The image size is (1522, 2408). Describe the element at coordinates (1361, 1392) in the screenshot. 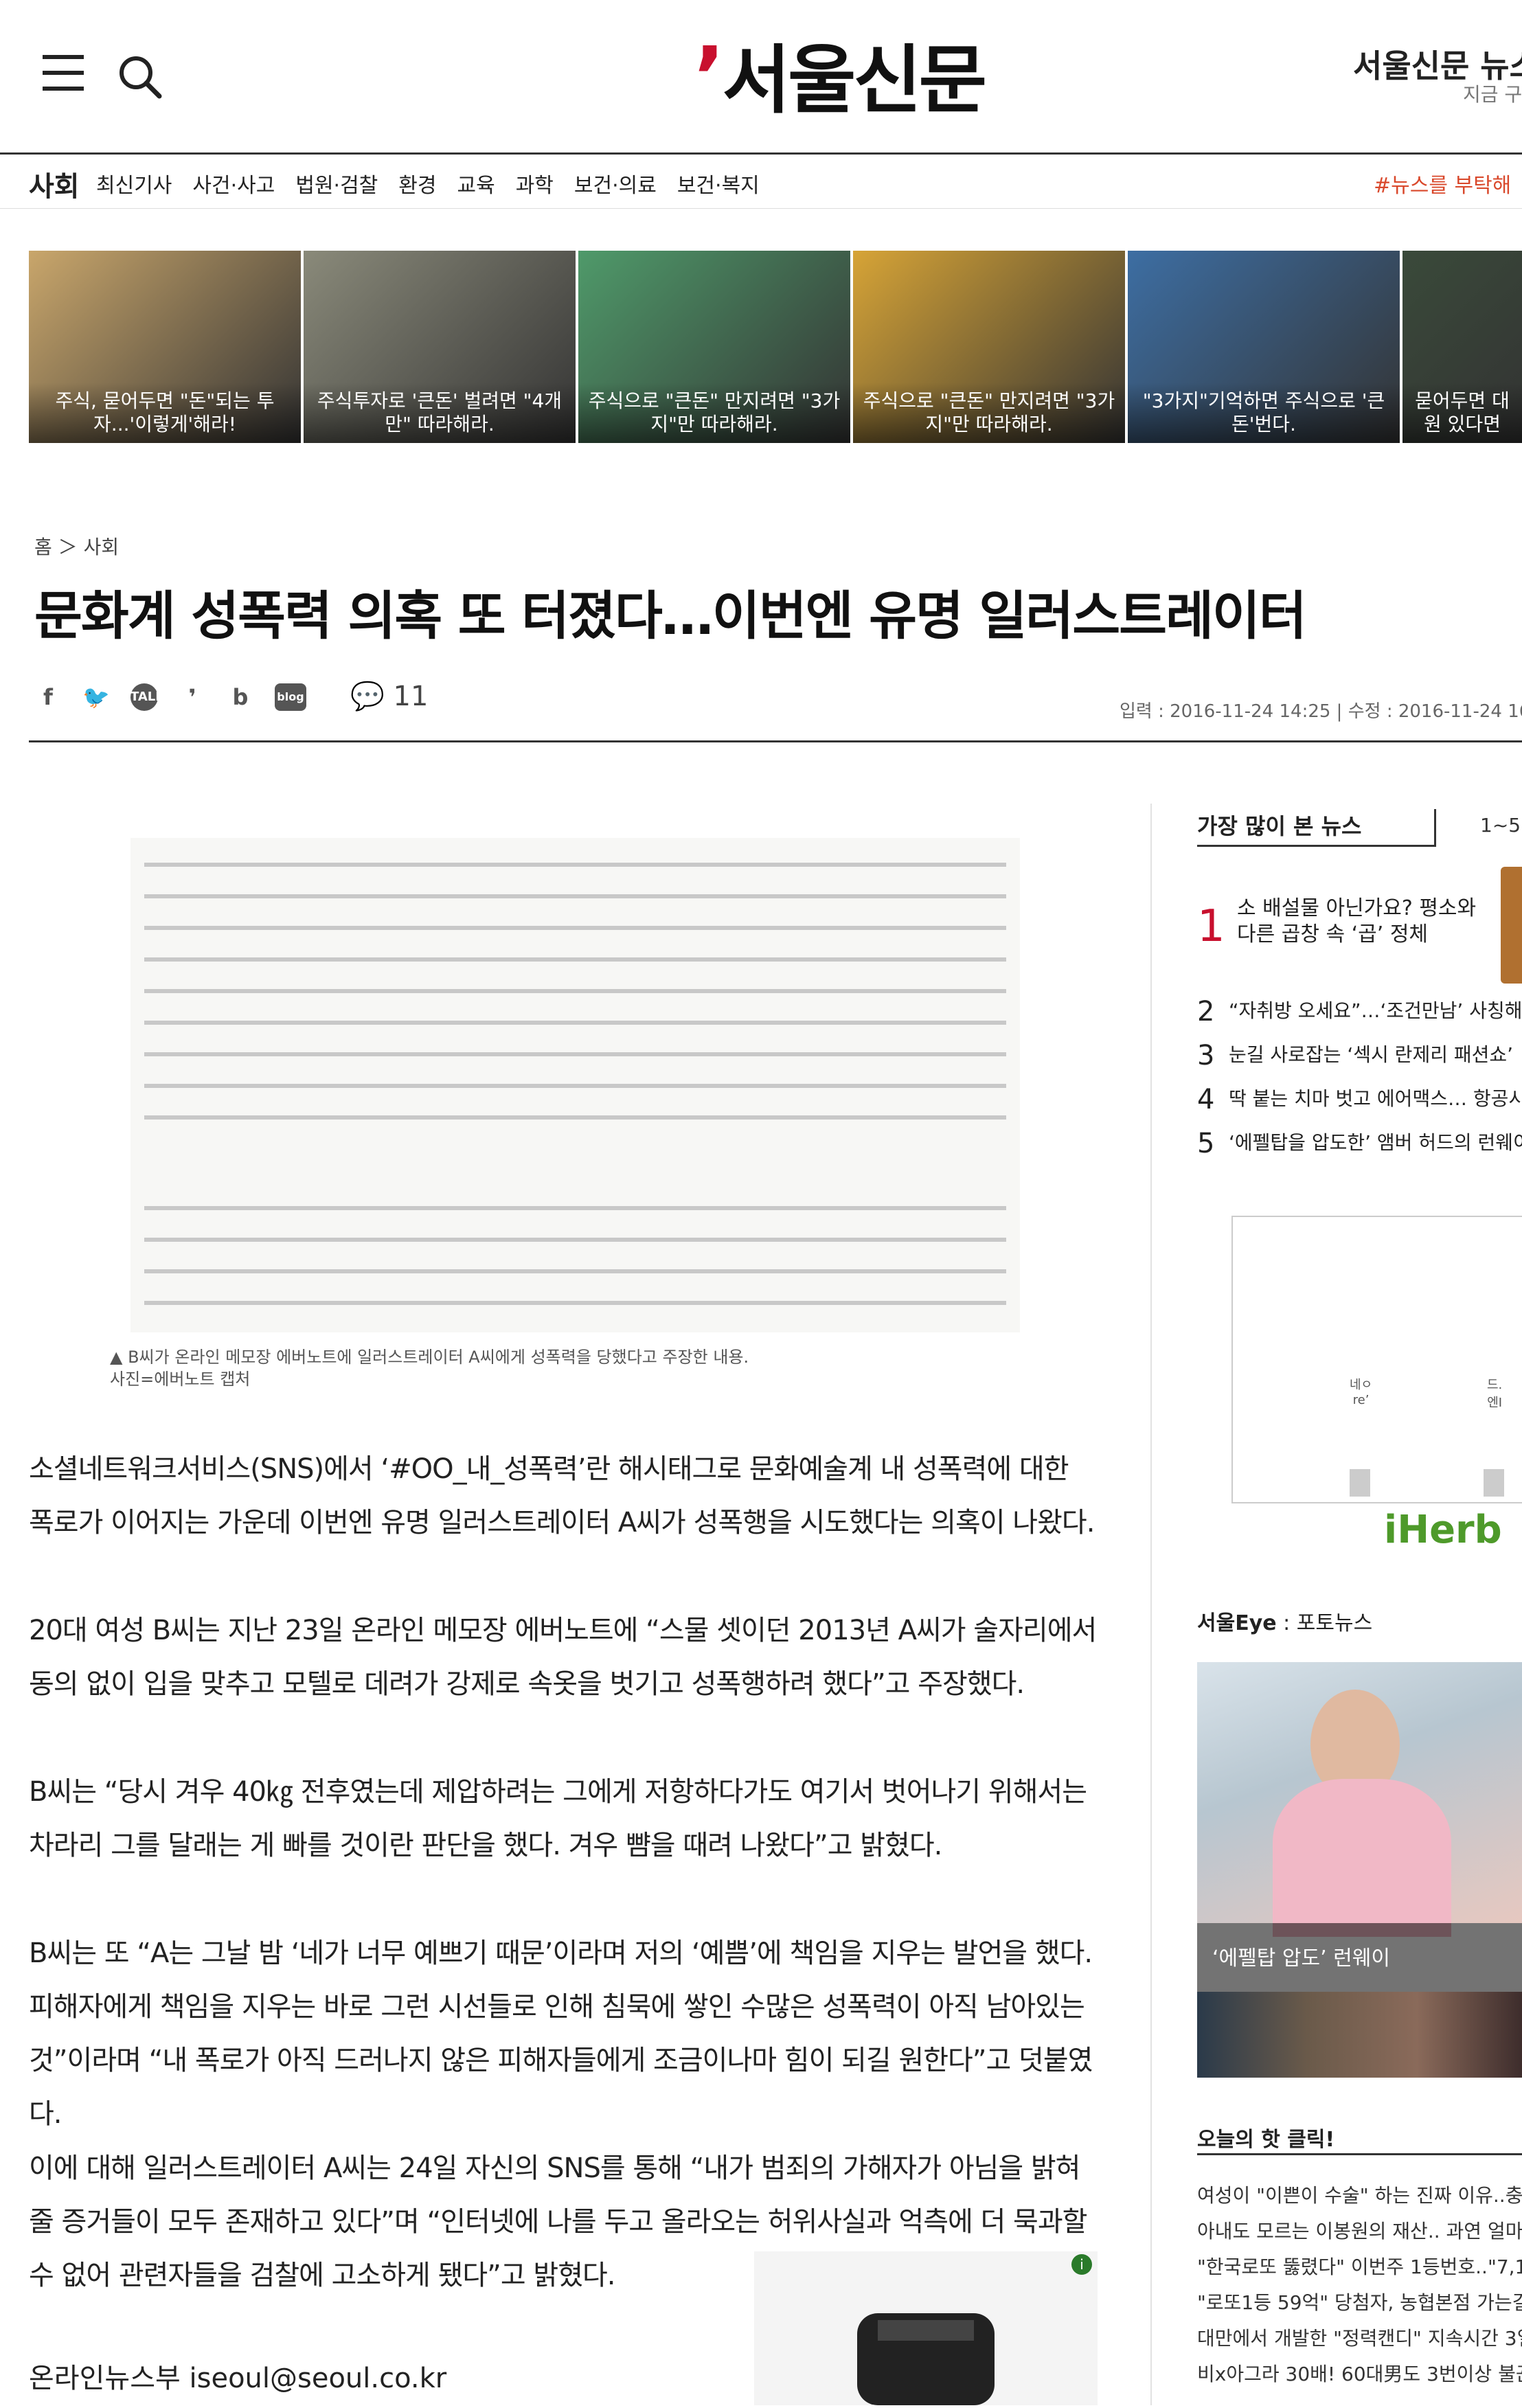

I see `ad-text: 네ㅇ re’` at that location.